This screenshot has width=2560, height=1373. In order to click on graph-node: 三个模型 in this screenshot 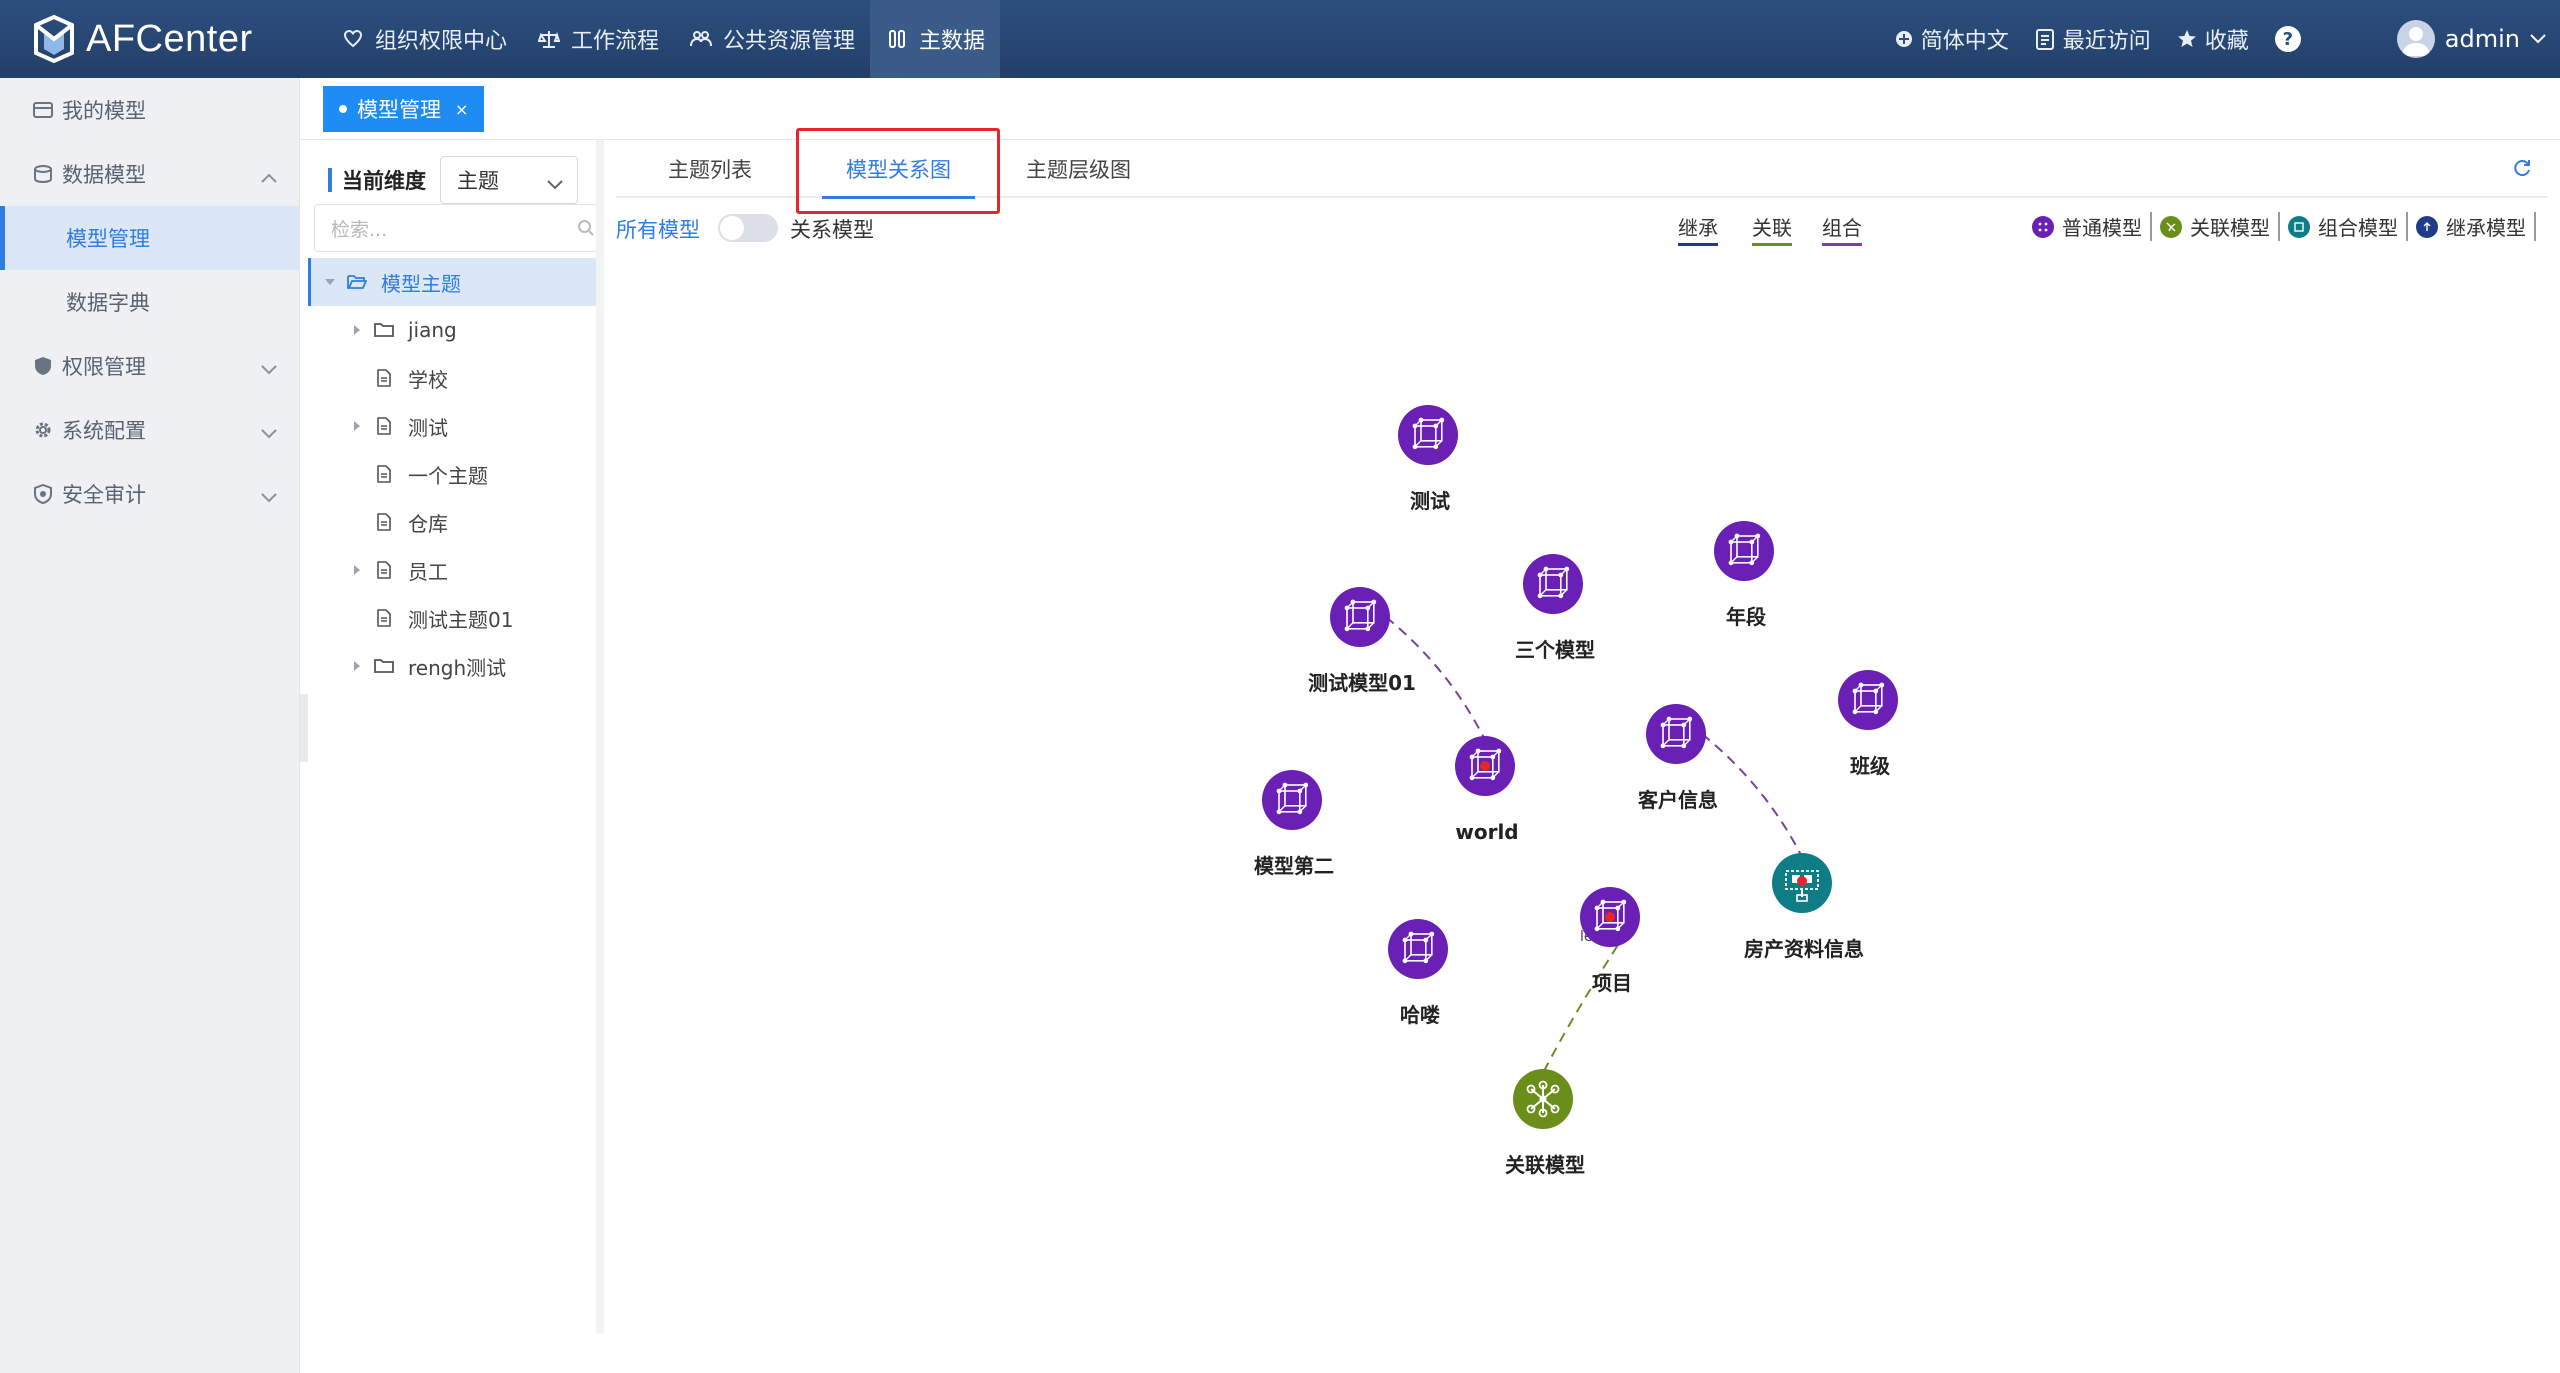, I will do `click(1555, 608)`.